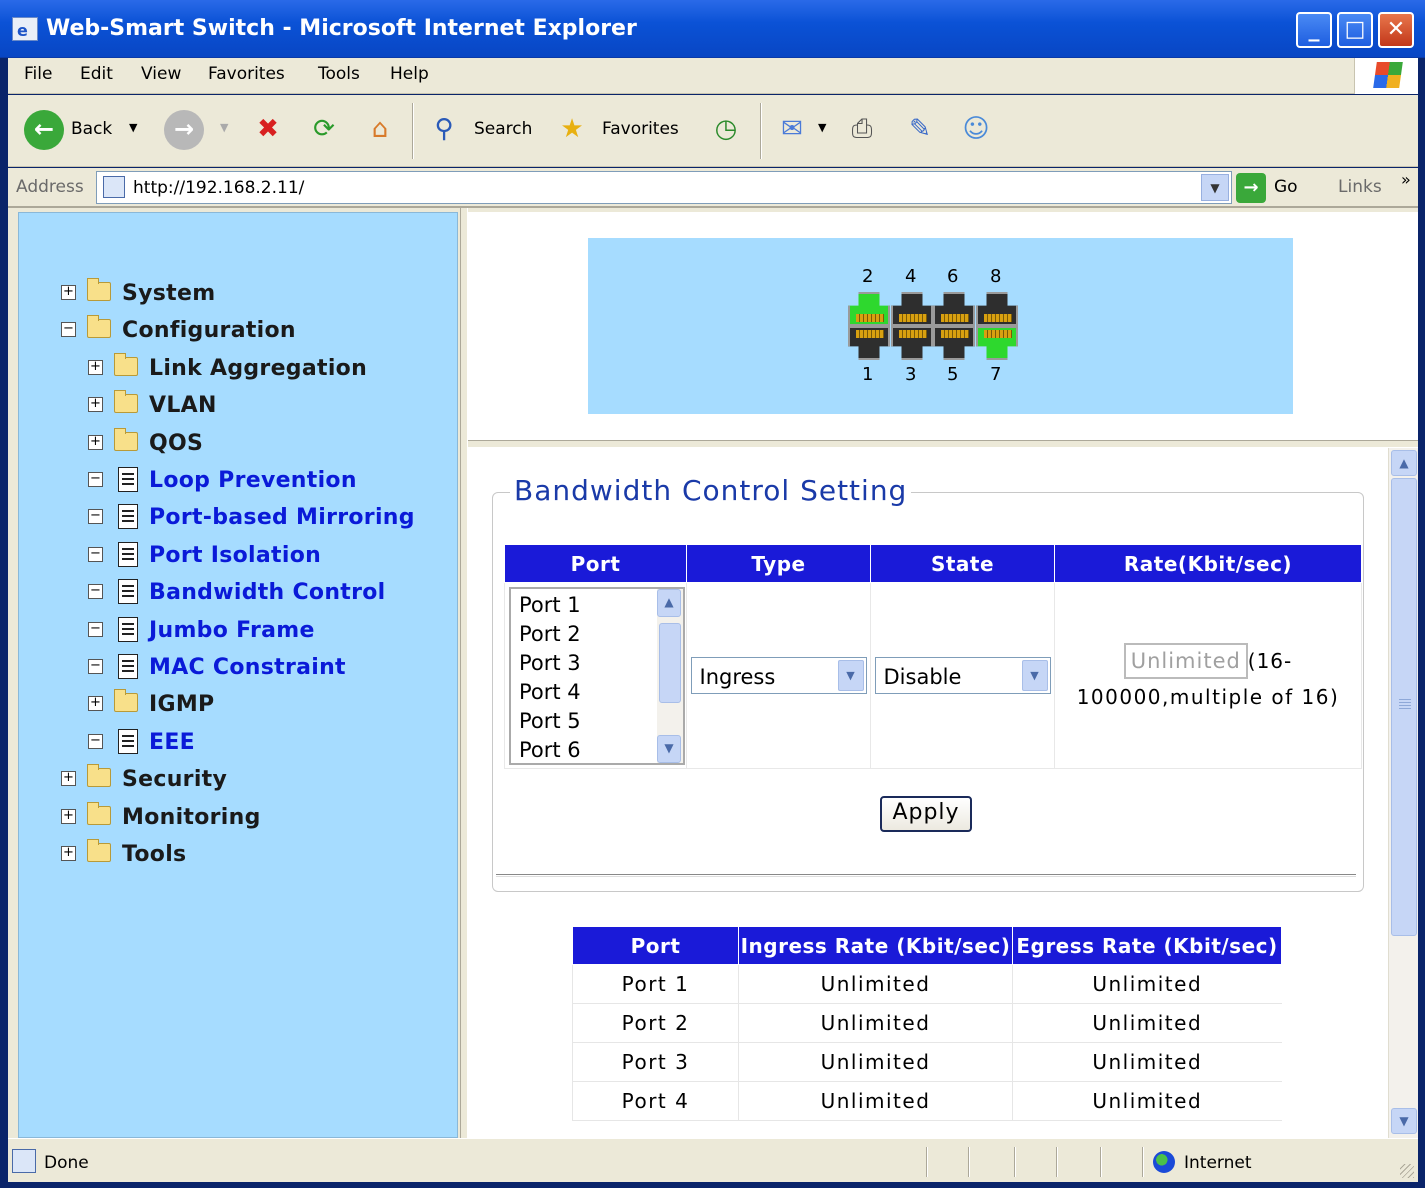 The image size is (1425, 1188). What do you see at coordinates (181, 704) in the screenshot?
I see `tree-item-label: IGMP` at bounding box center [181, 704].